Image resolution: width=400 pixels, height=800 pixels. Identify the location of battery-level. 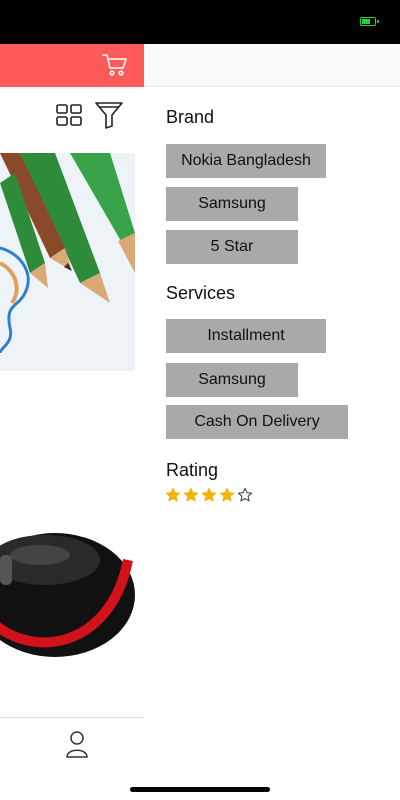
(366, 21).